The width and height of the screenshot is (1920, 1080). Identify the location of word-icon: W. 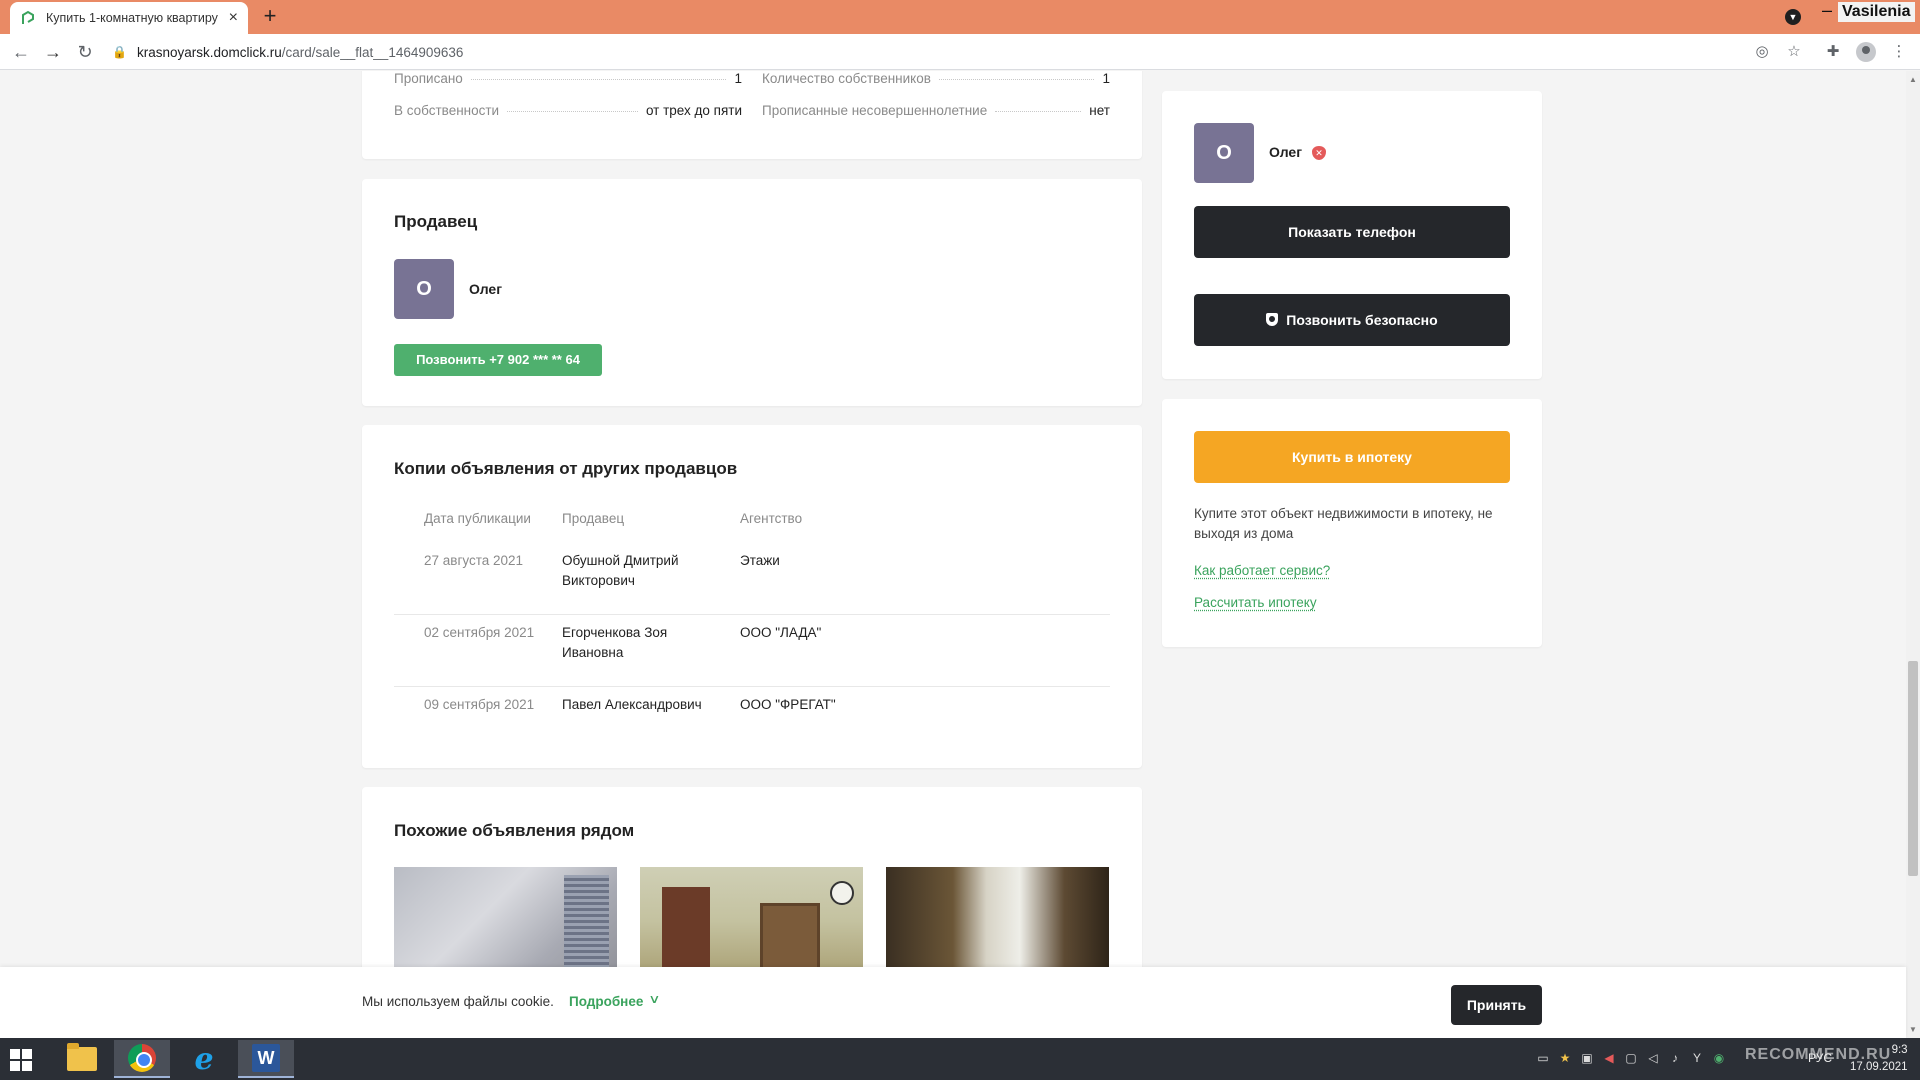
(266, 1058).